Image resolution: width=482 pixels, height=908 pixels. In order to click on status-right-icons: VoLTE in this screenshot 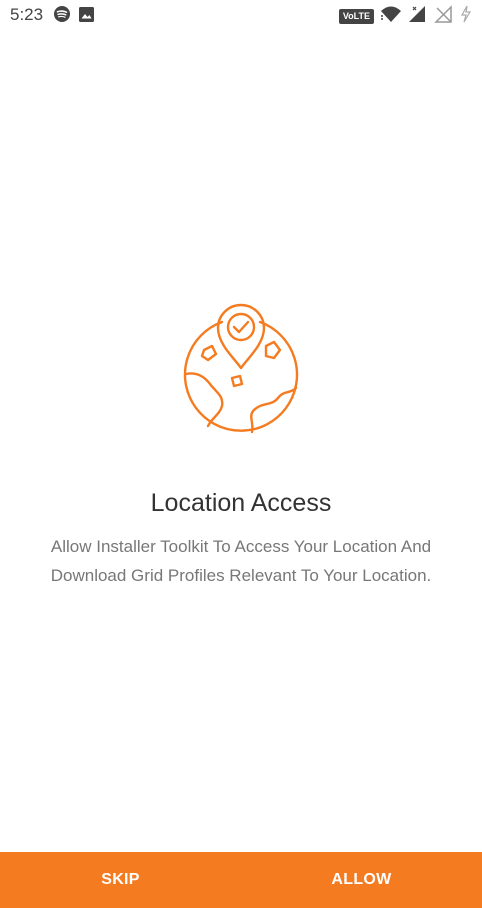, I will do `click(405, 16)`.